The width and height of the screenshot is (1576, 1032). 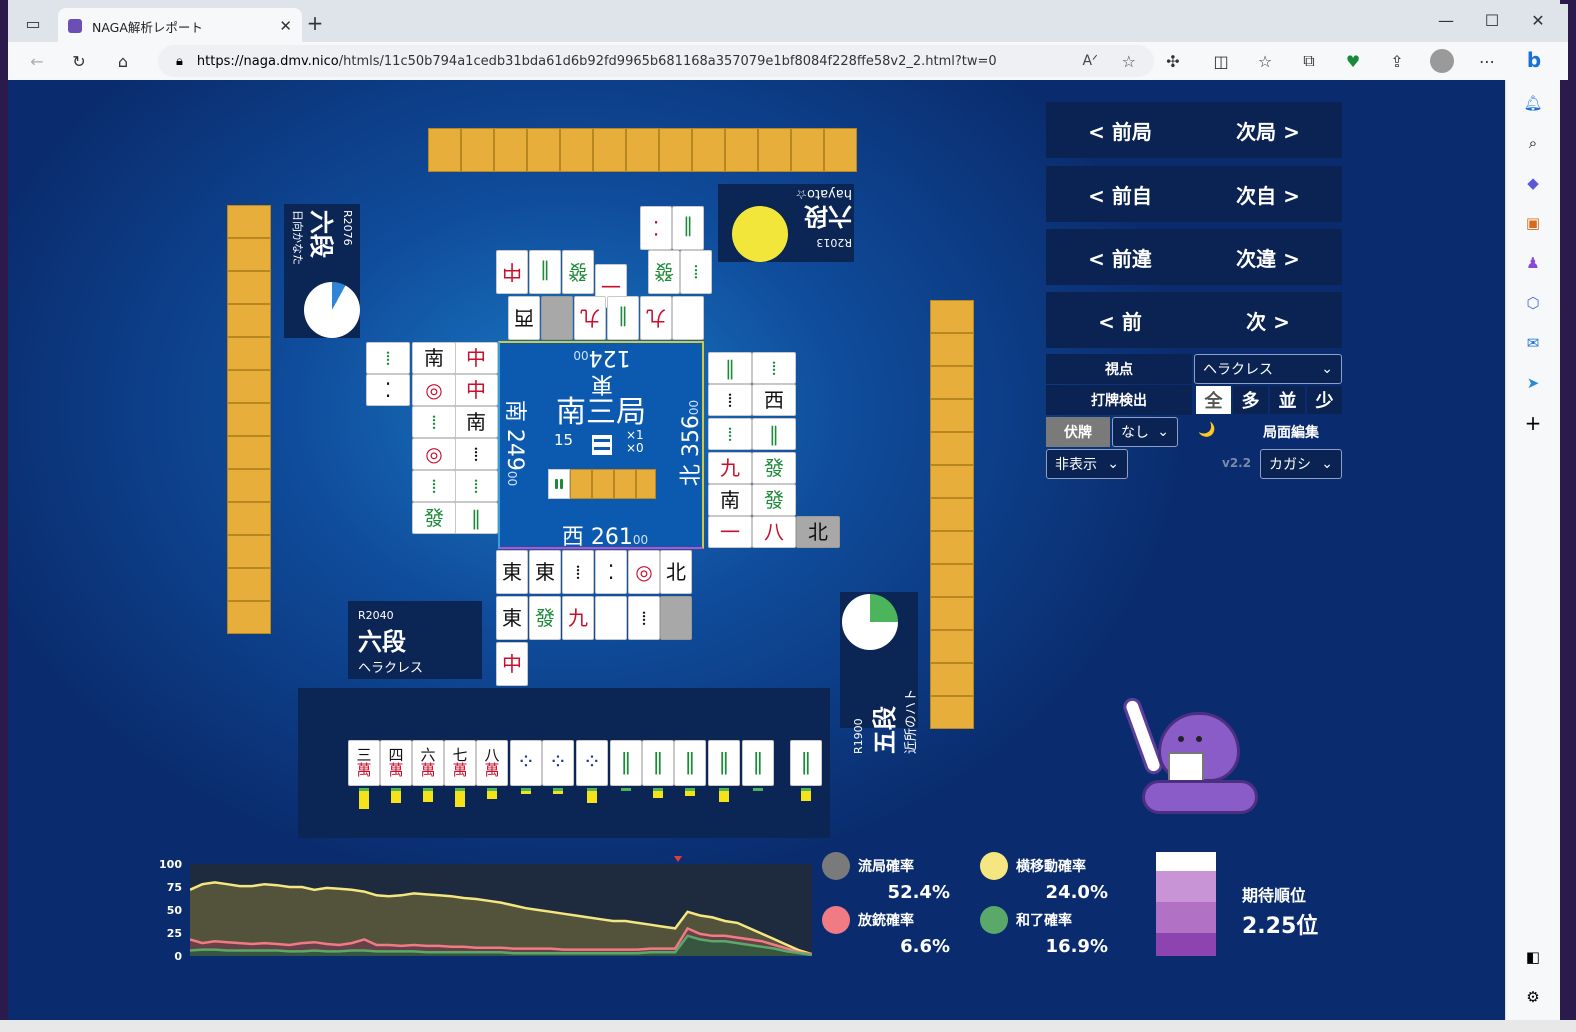 I want to click on tab-actions-icon: ▭, so click(x=33, y=23).